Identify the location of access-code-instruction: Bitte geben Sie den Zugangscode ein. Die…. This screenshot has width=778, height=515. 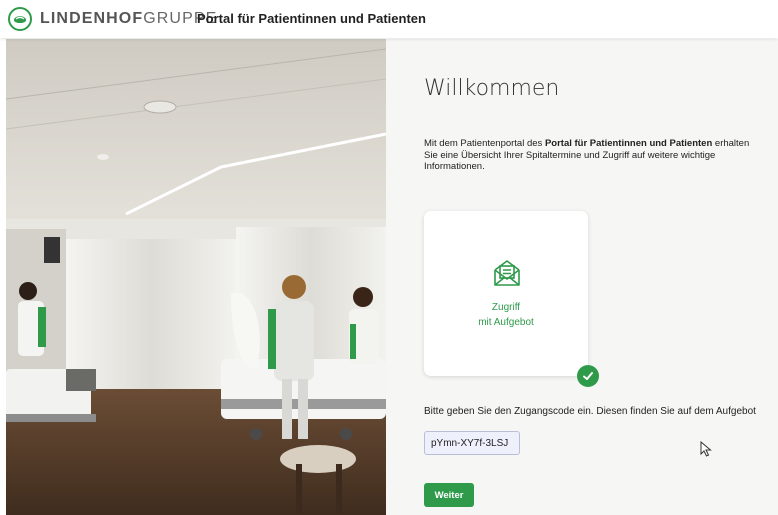
(590, 411).